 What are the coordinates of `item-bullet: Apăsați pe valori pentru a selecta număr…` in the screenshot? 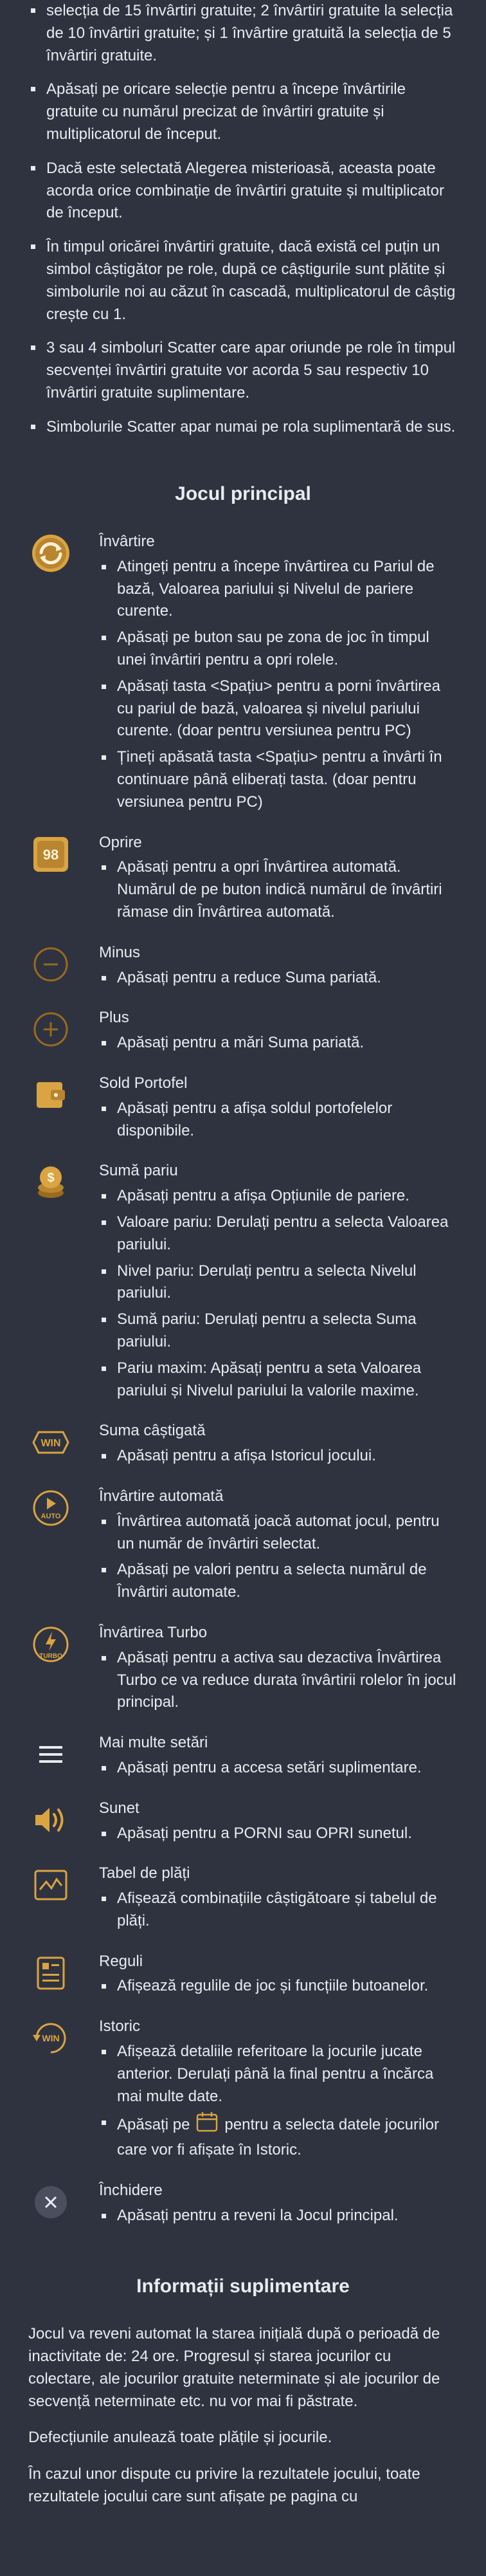 It's located at (278, 1581).